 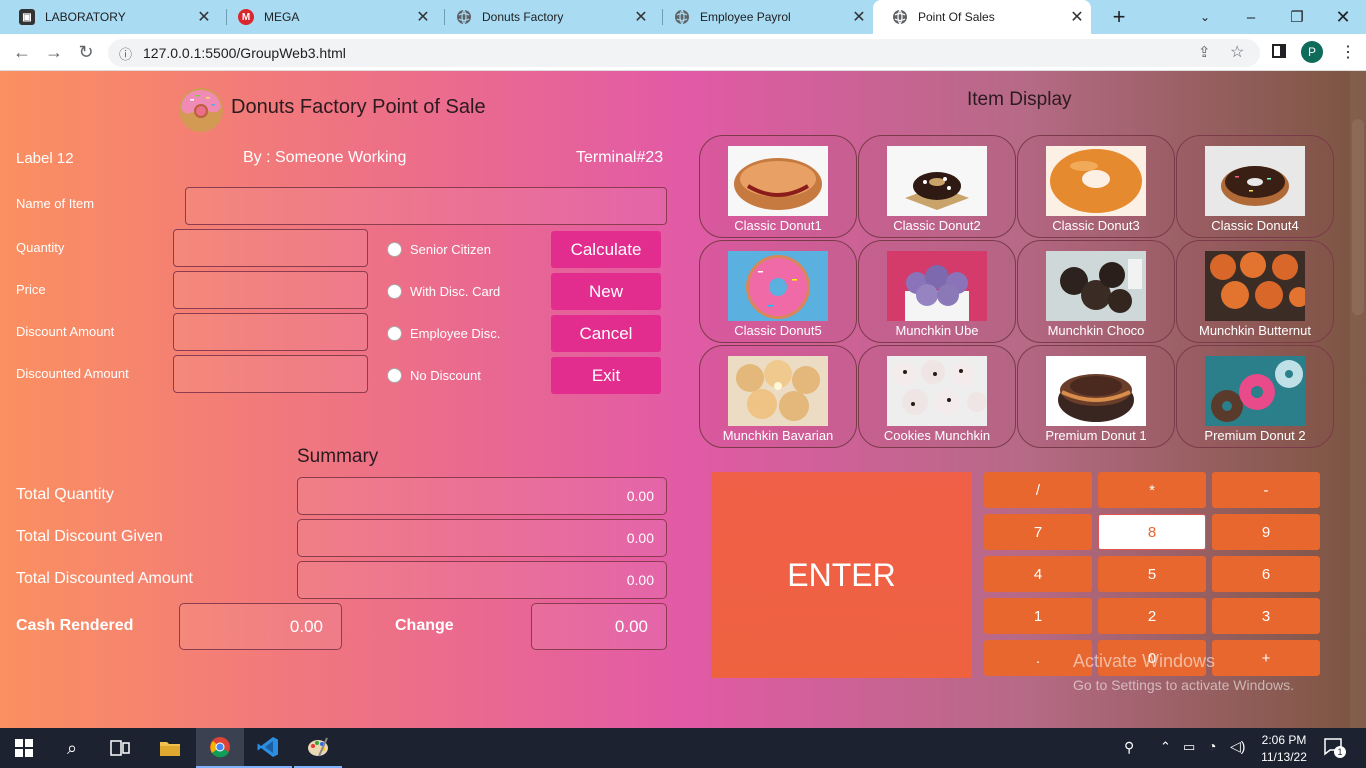 I want to click on scrollbar-thumb, so click(x=1358, y=217).